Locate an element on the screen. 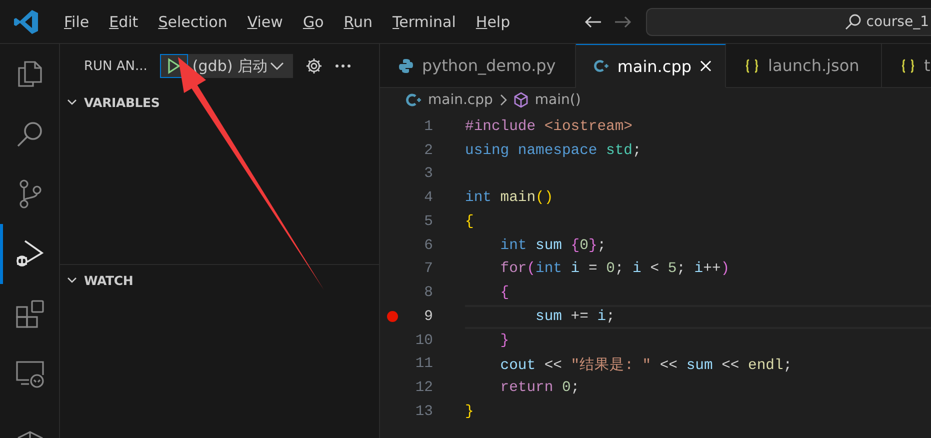 The height and width of the screenshot is (438, 931). line-number: 7 is located at coordinates (428, 269).